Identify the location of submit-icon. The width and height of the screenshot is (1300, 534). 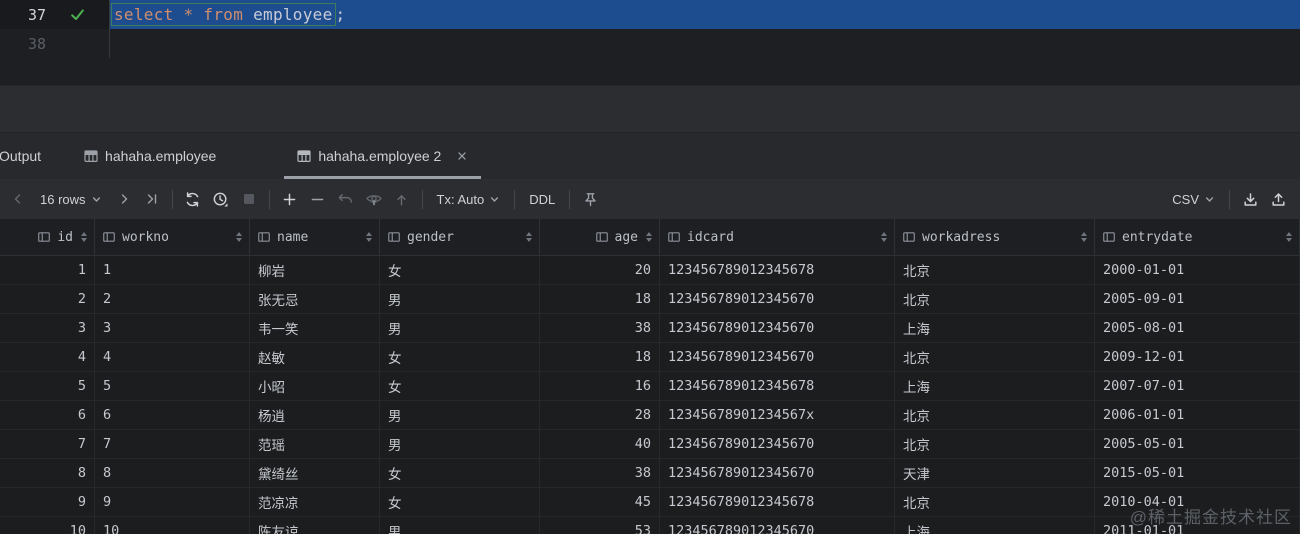
(402, 199).